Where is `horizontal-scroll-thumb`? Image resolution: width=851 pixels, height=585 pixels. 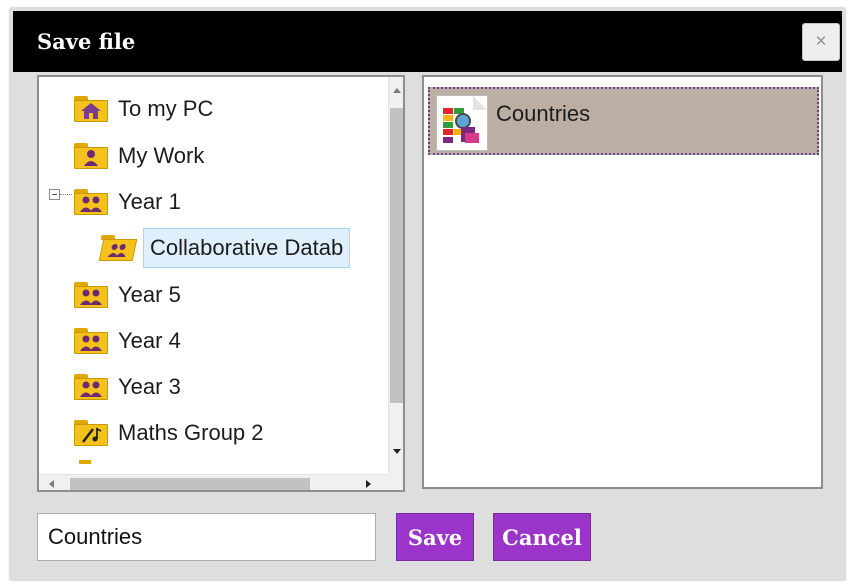 horizontal-scroll-thumb is located at coordinates (190, 484).